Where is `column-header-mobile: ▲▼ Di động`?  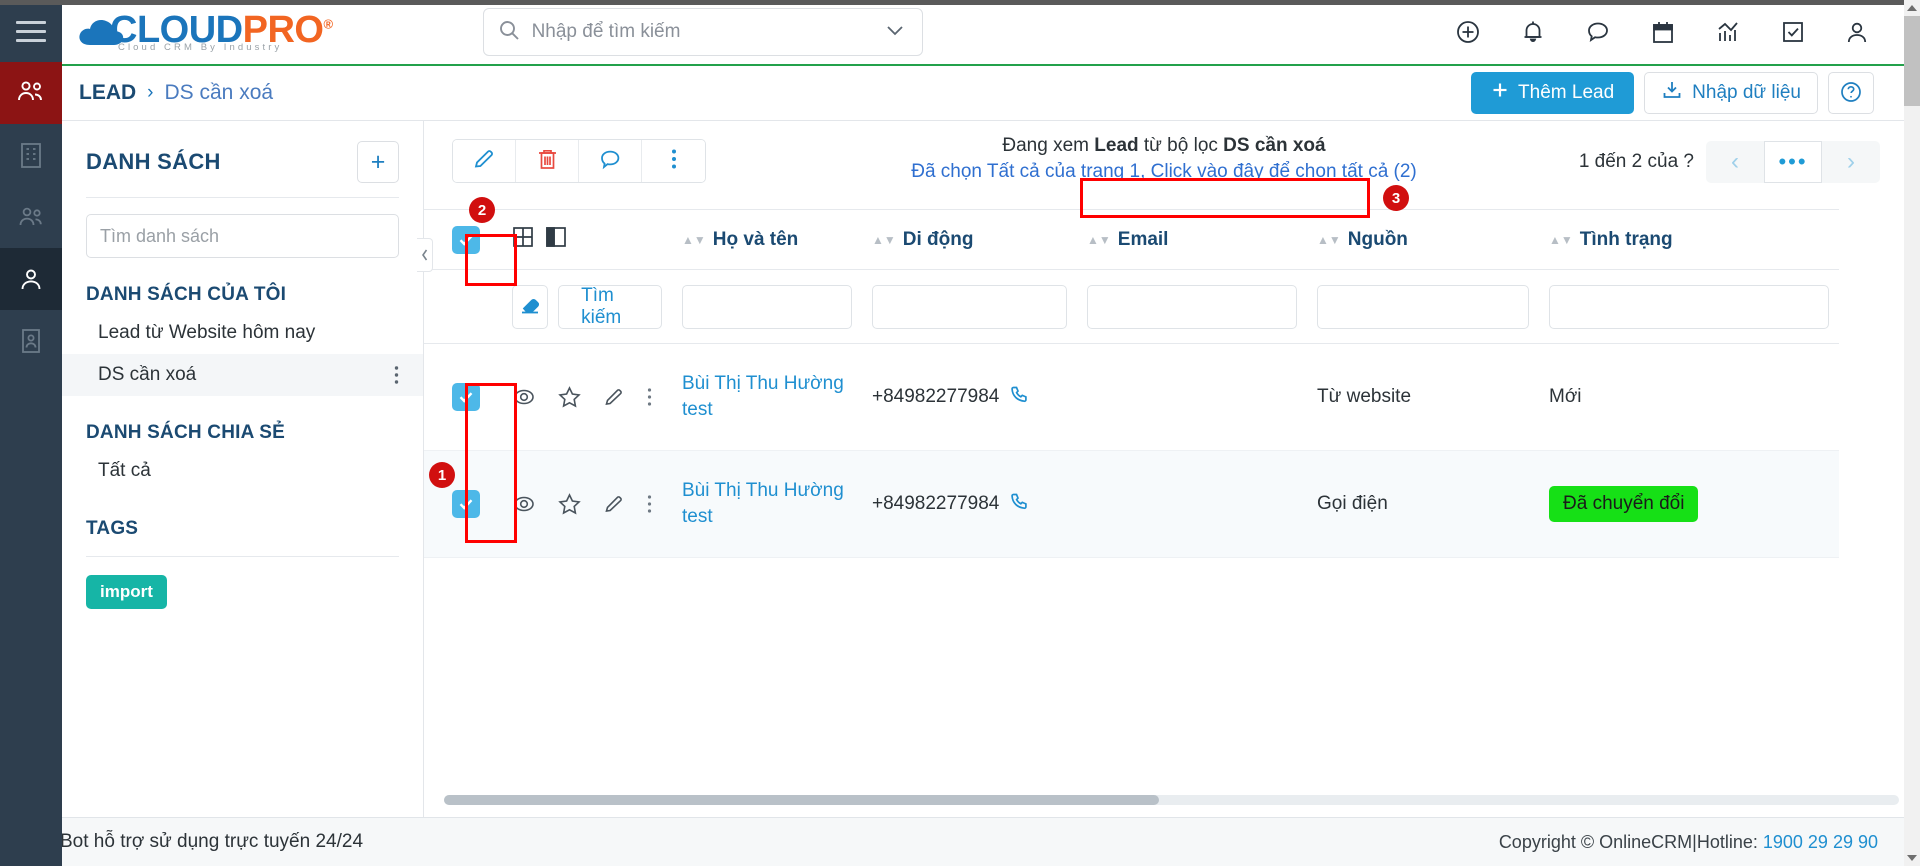
column-header-mobile: ▲▼ Di động is located at coordinates (969, 239).